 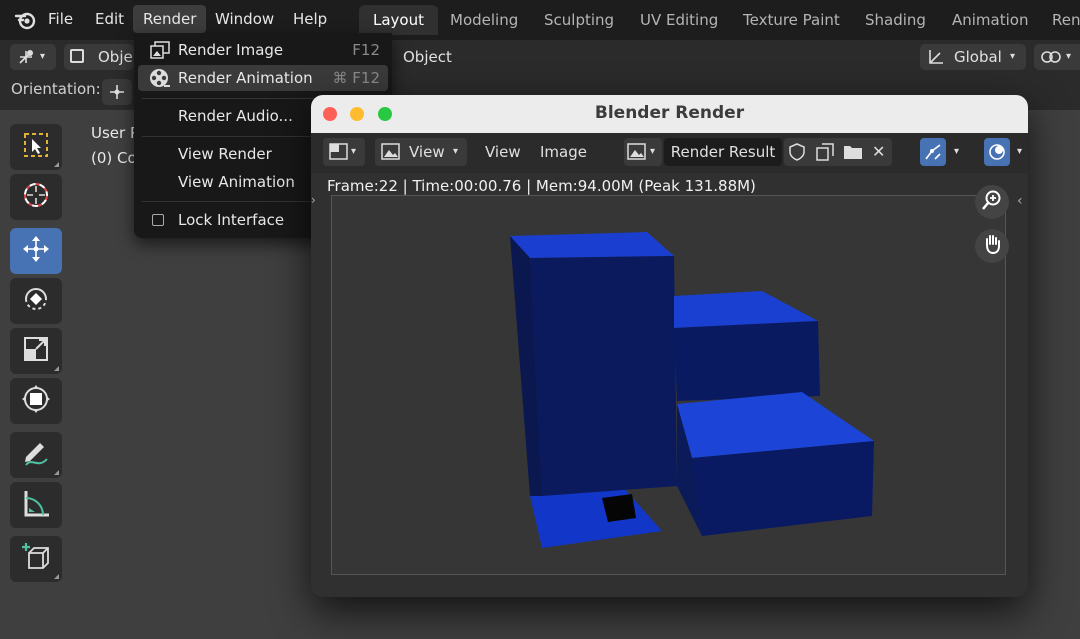 I want to click on close-icon: ✕, so click(x=878, y=152).